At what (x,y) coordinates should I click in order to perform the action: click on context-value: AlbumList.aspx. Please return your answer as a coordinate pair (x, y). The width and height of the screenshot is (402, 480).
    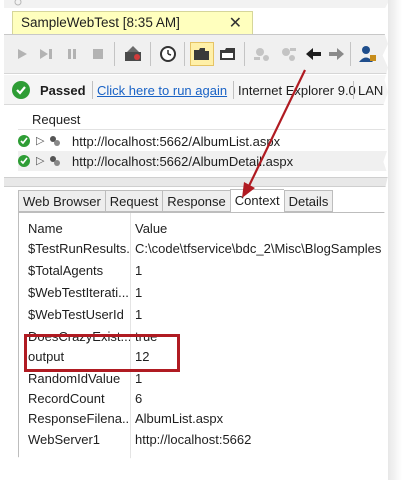
    Looking at the image, I should click on (179, 418).